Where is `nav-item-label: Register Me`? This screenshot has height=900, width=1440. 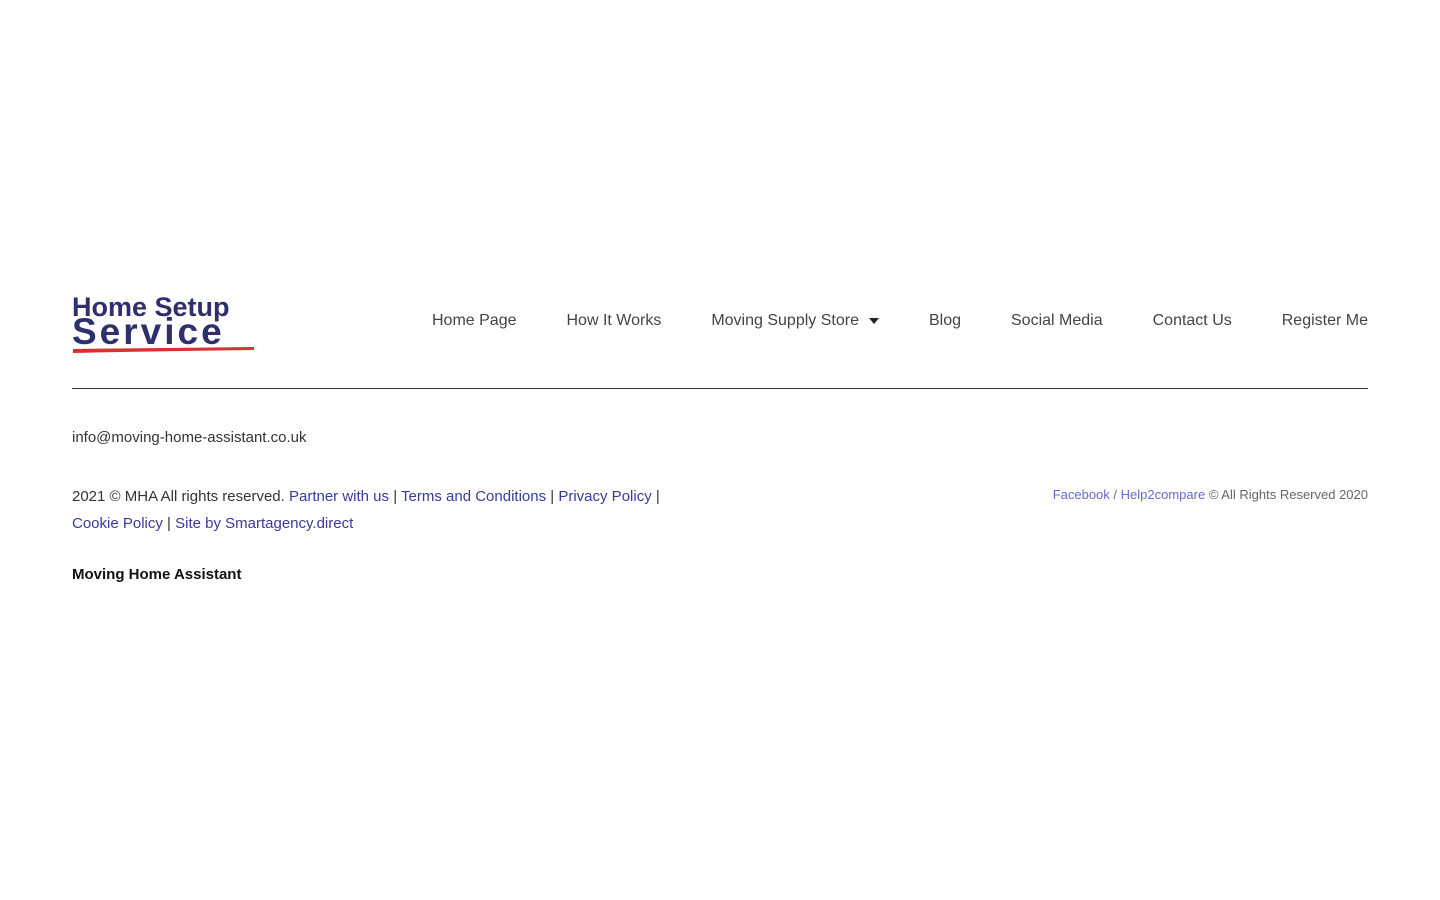
nav-item-label: Register Me is located at coordinates (1324, 320).